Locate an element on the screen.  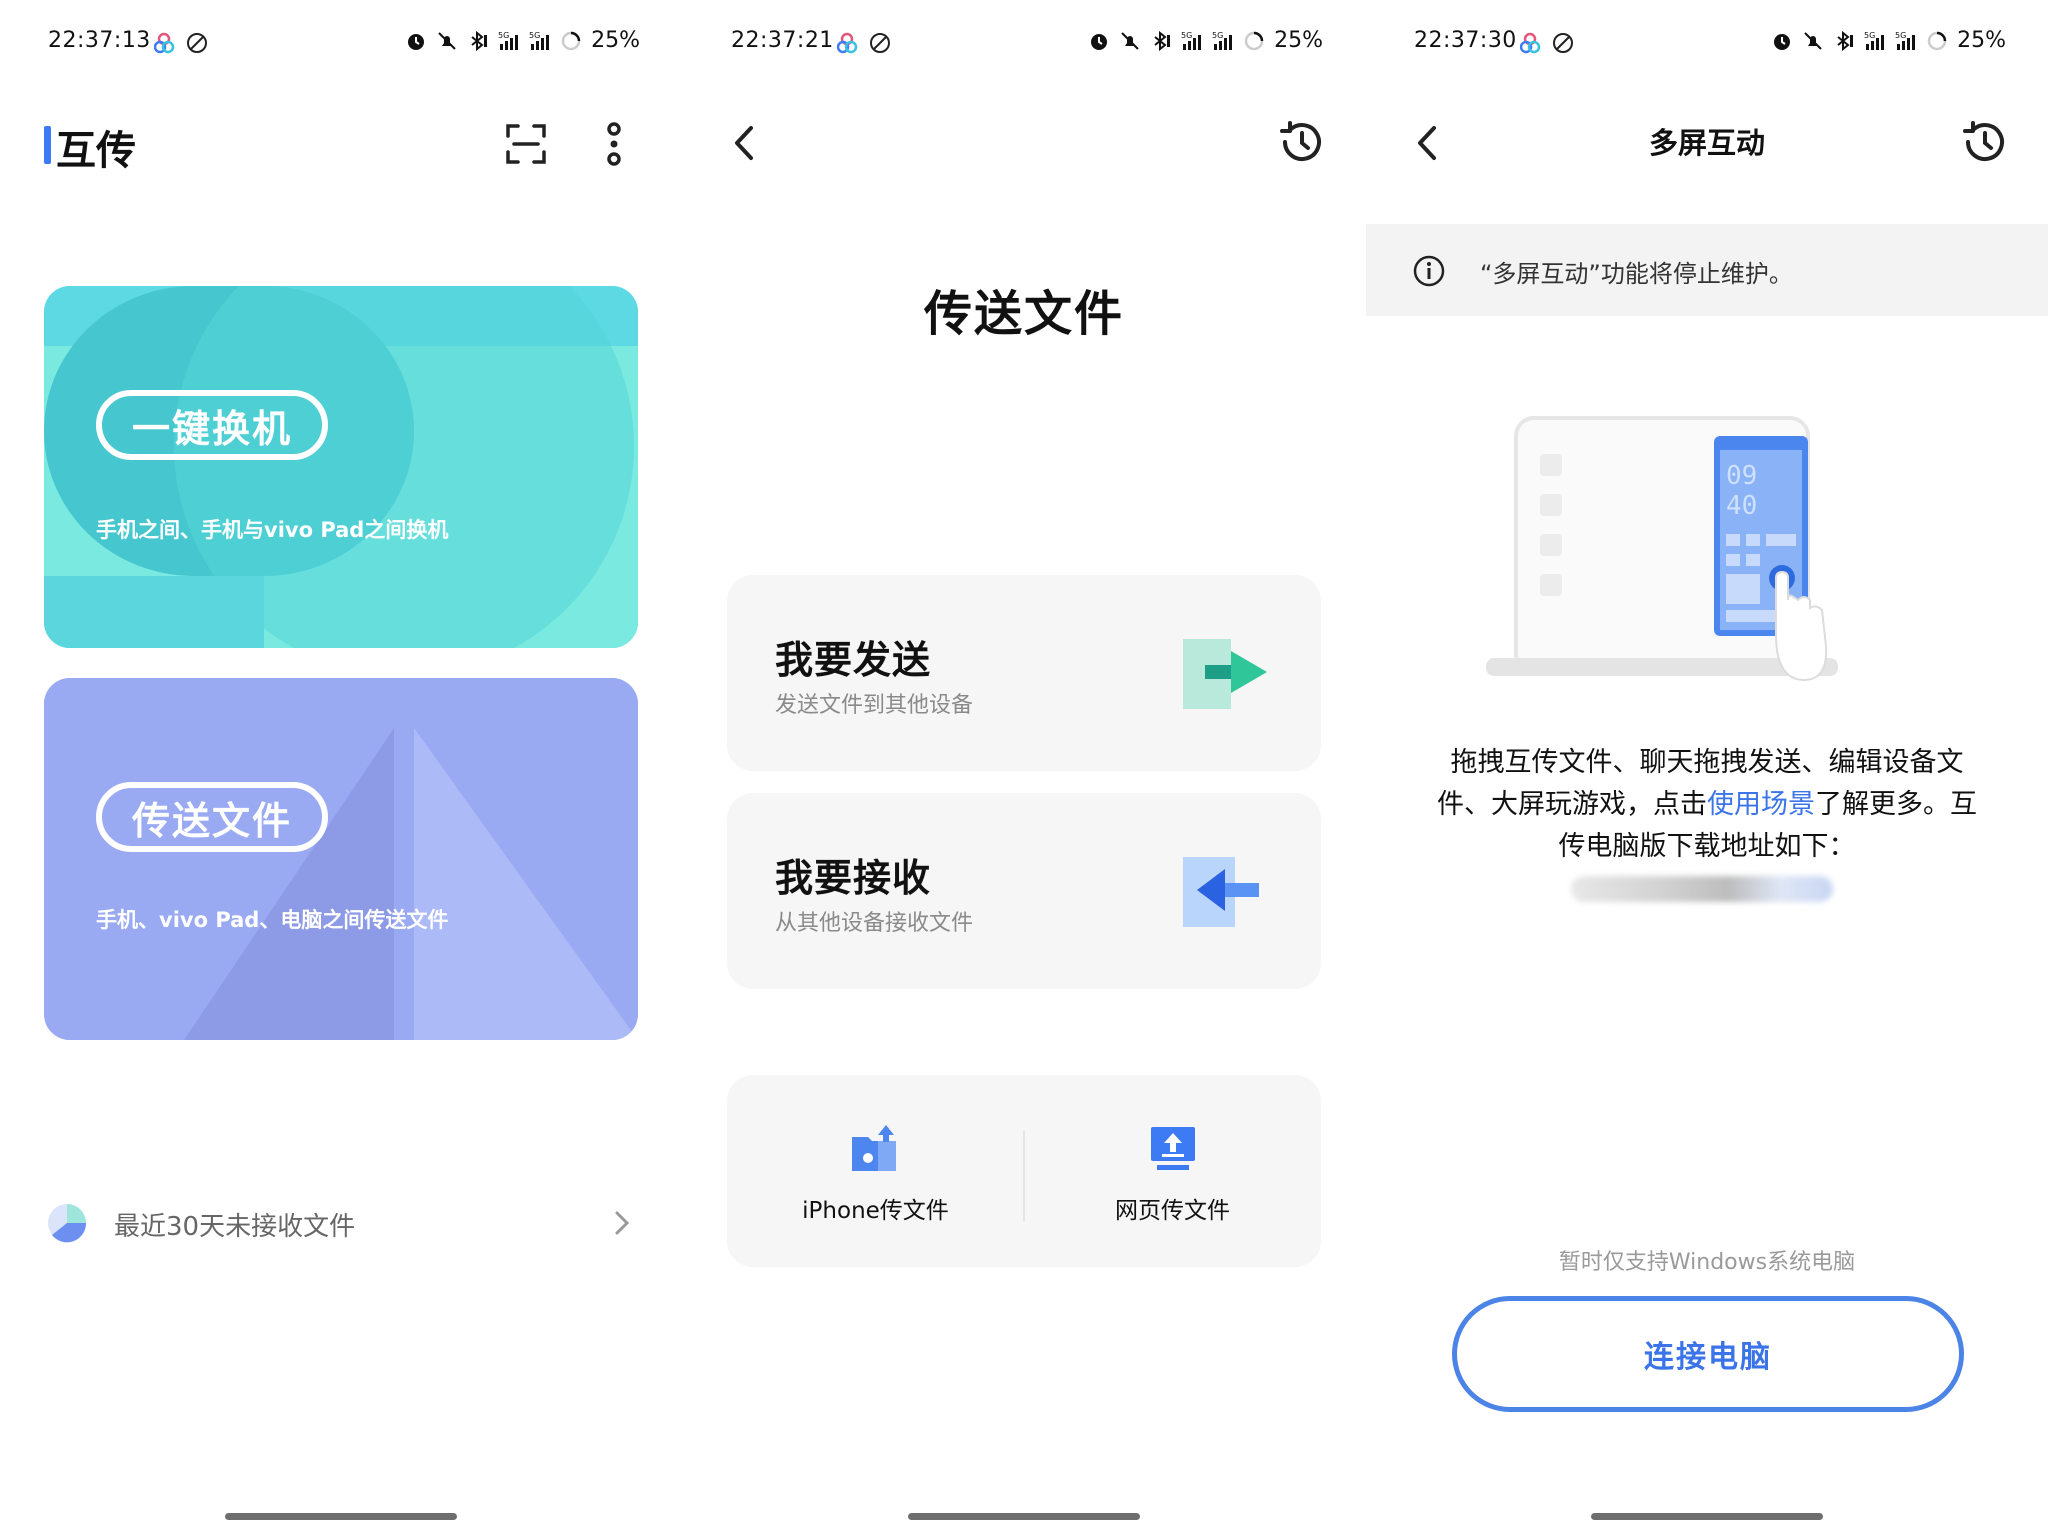
scan-icon is located at coordinates (526, 144).